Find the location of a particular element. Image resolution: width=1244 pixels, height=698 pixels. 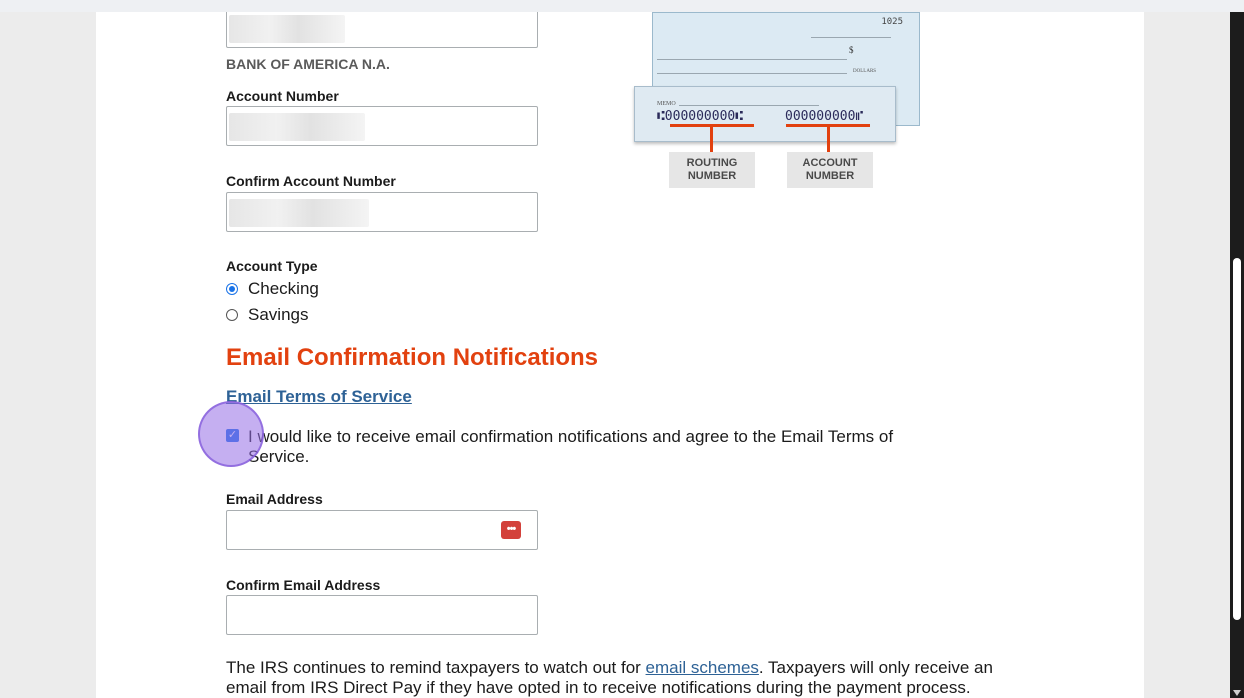

account-digits: 000000000⑈ is located at coordinates (824, 116).